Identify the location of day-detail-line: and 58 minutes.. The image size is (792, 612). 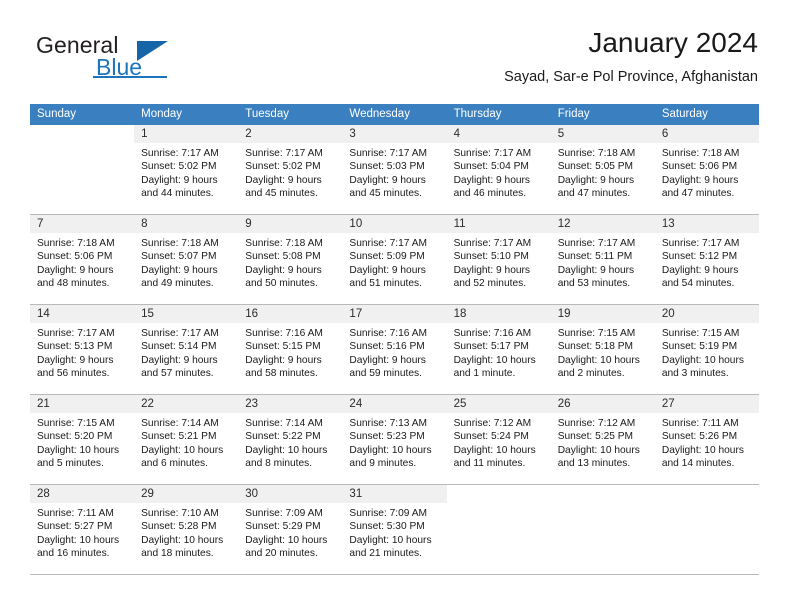
(281, 374).